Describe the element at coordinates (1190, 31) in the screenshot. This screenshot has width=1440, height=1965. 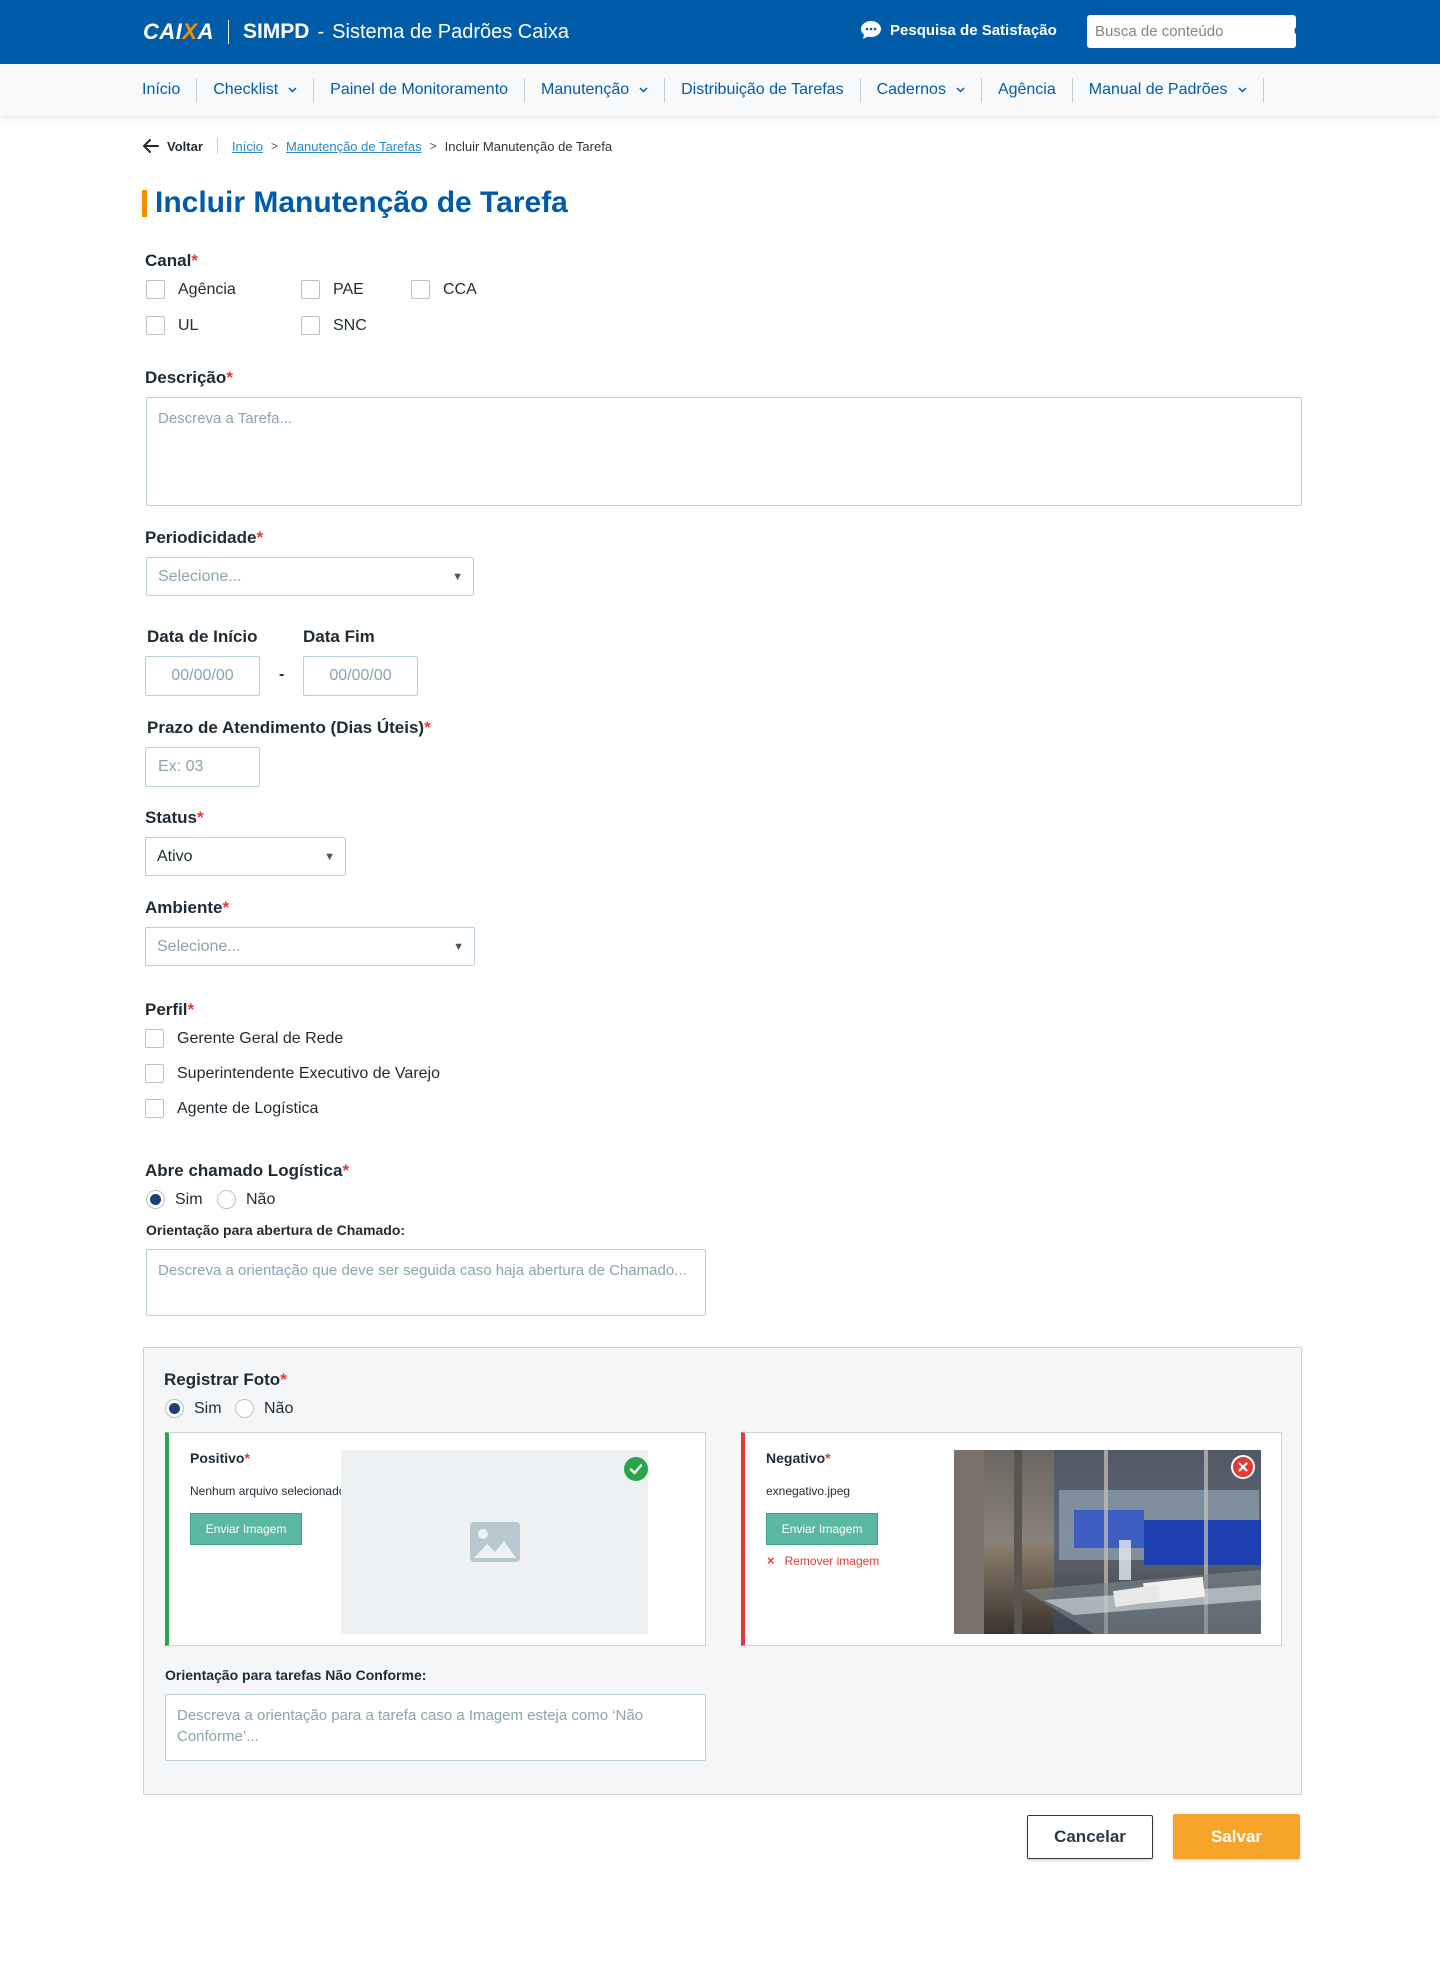
I see `search-input` at that location.